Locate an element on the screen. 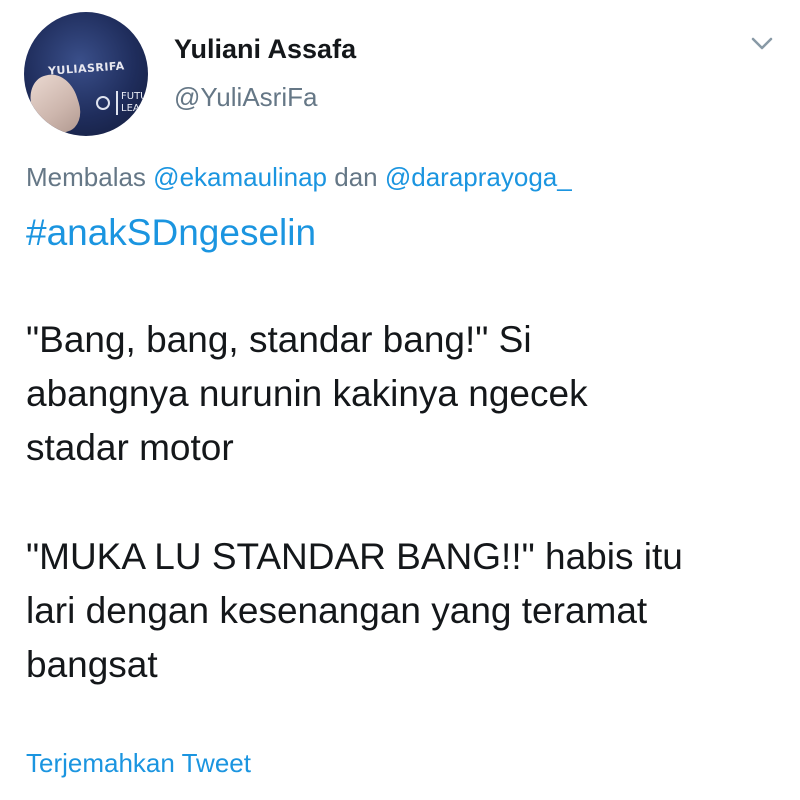  hashtag-link: #anakSDngeselin is located at coordinates (171, 233).